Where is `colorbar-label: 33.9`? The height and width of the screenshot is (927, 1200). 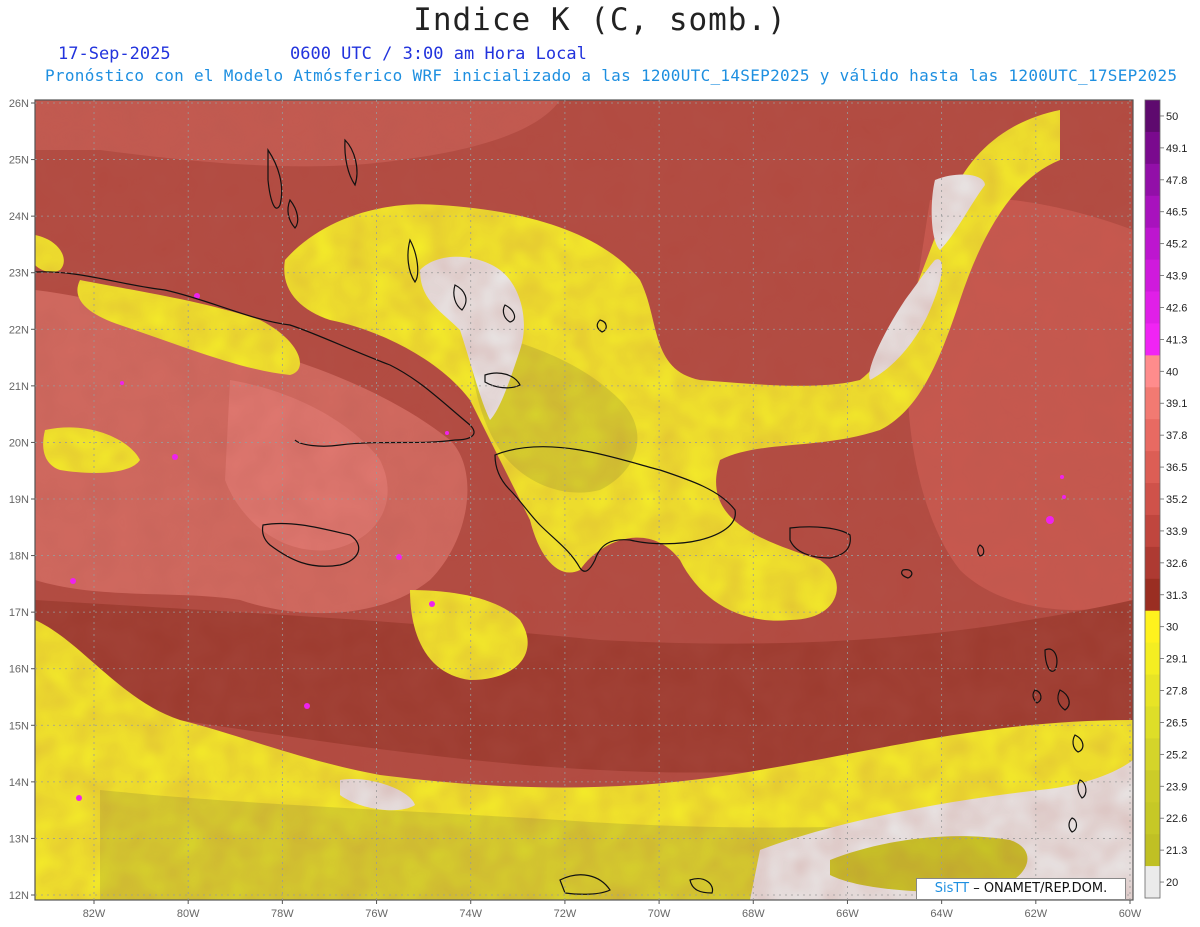 colorbar-label: 33.9 is located at coordinates (1176, 532).